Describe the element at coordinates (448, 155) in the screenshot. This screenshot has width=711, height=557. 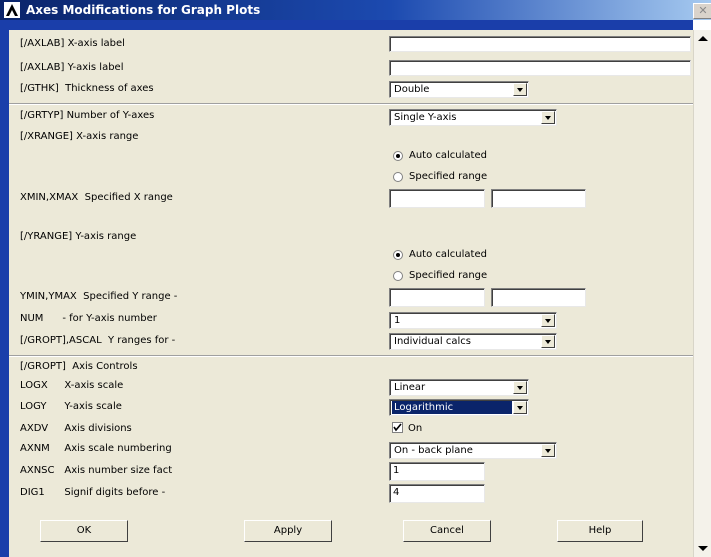
I see `x-auto-calculated-label: Auto calculated` at that location.